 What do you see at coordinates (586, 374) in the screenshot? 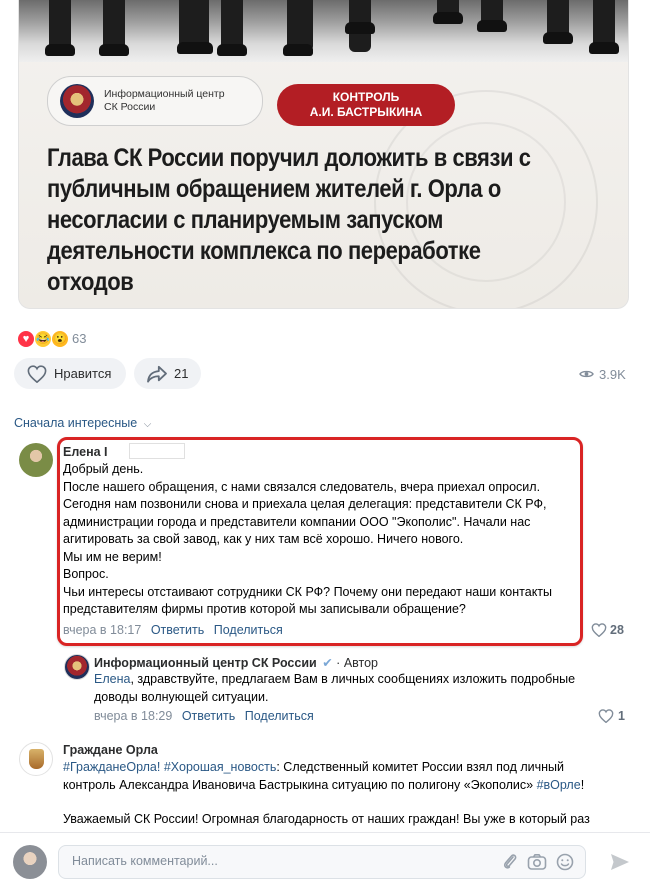
I see `eye-icon` at bounding box center [586, 374].